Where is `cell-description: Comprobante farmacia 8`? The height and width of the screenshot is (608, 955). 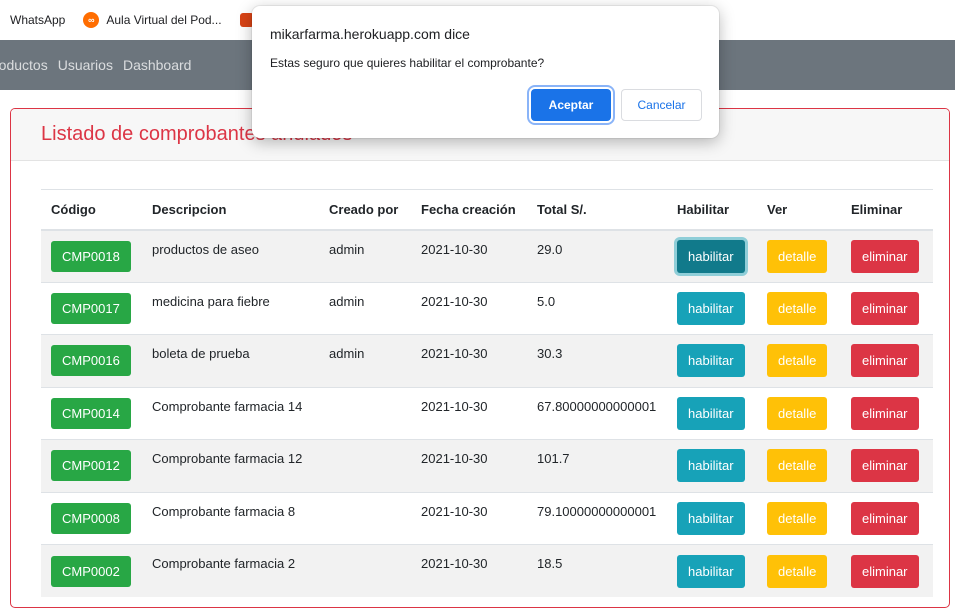 cell-description: Comprobante farmacia 8 is located at coordinates (230, 518).